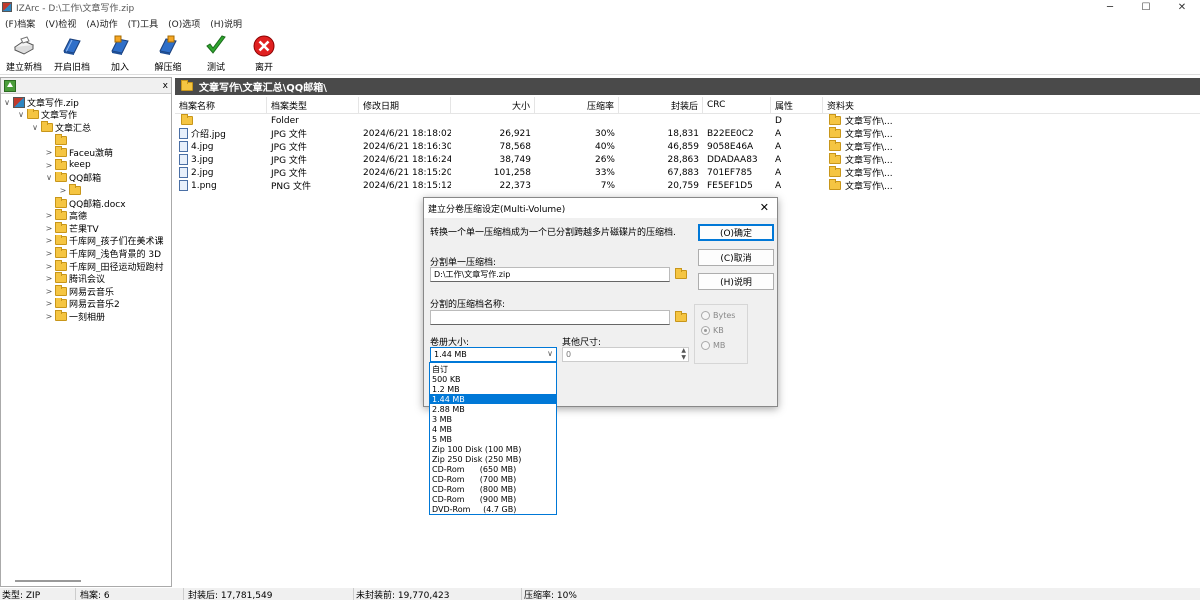  What do you see at coordinates (681, 274) in the screenshot?
I see `browse-split-button` at bounding box center [681, 274].